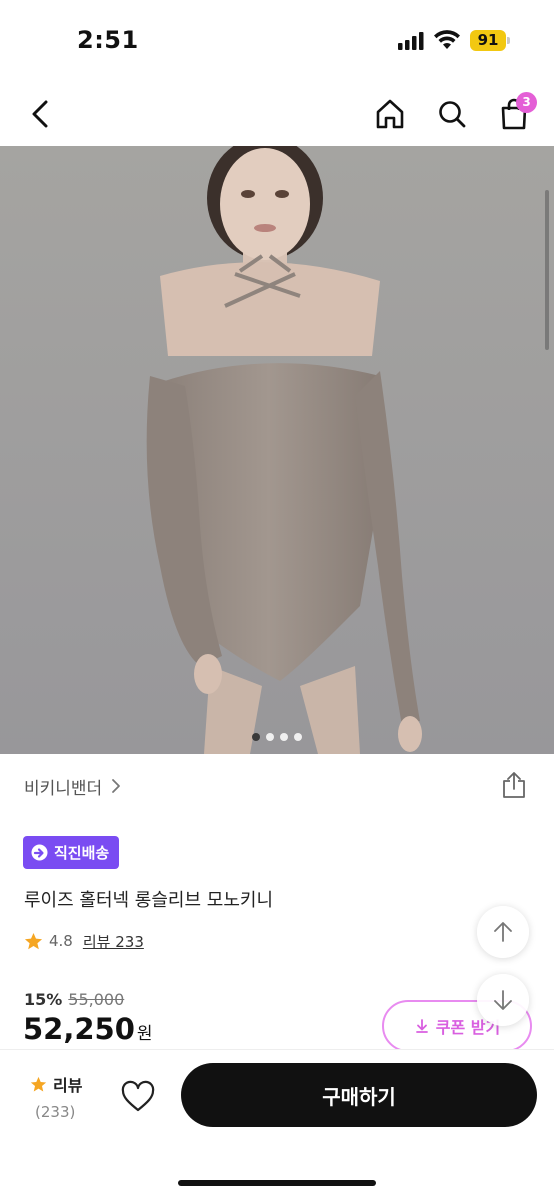  Describe the element at coordinates (55, 1112) in the screenshot. I see `bottom-review-count: (233)` at that location.